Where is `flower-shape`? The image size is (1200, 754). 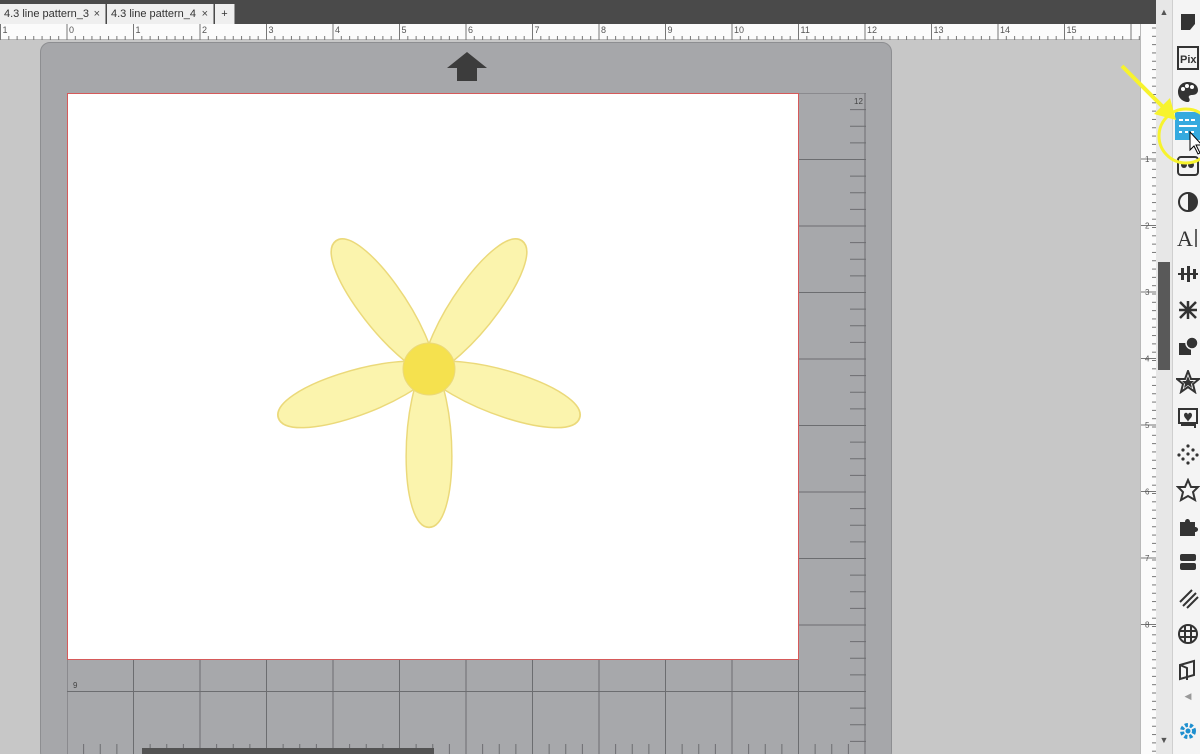
flower-shape is located at coordinates (435, 377).